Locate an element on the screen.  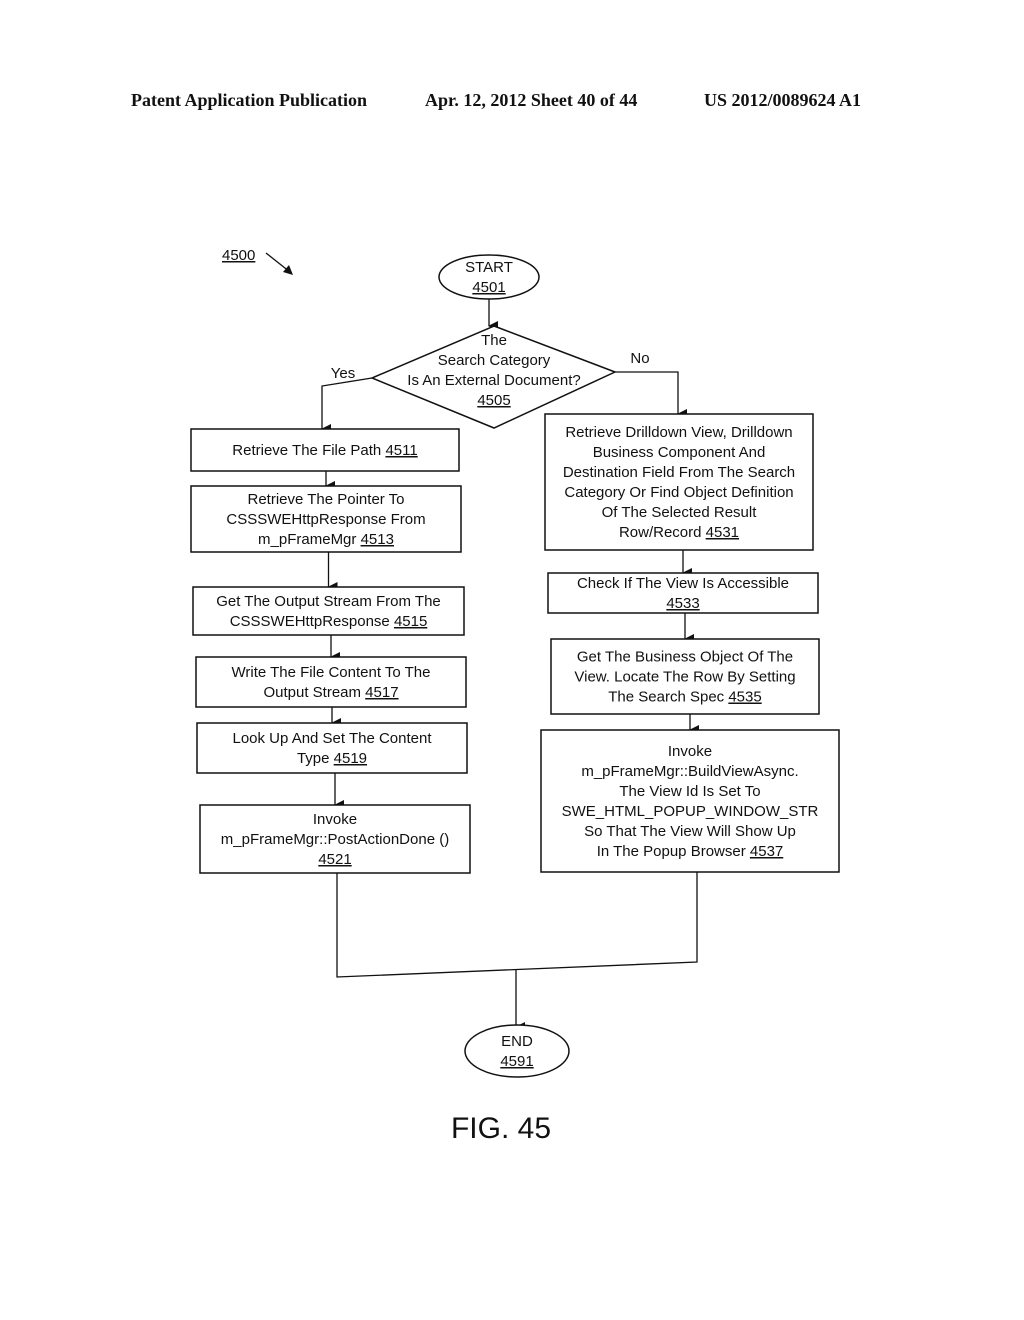
decision-ref: 4505 is located at coordinates (493, 400).